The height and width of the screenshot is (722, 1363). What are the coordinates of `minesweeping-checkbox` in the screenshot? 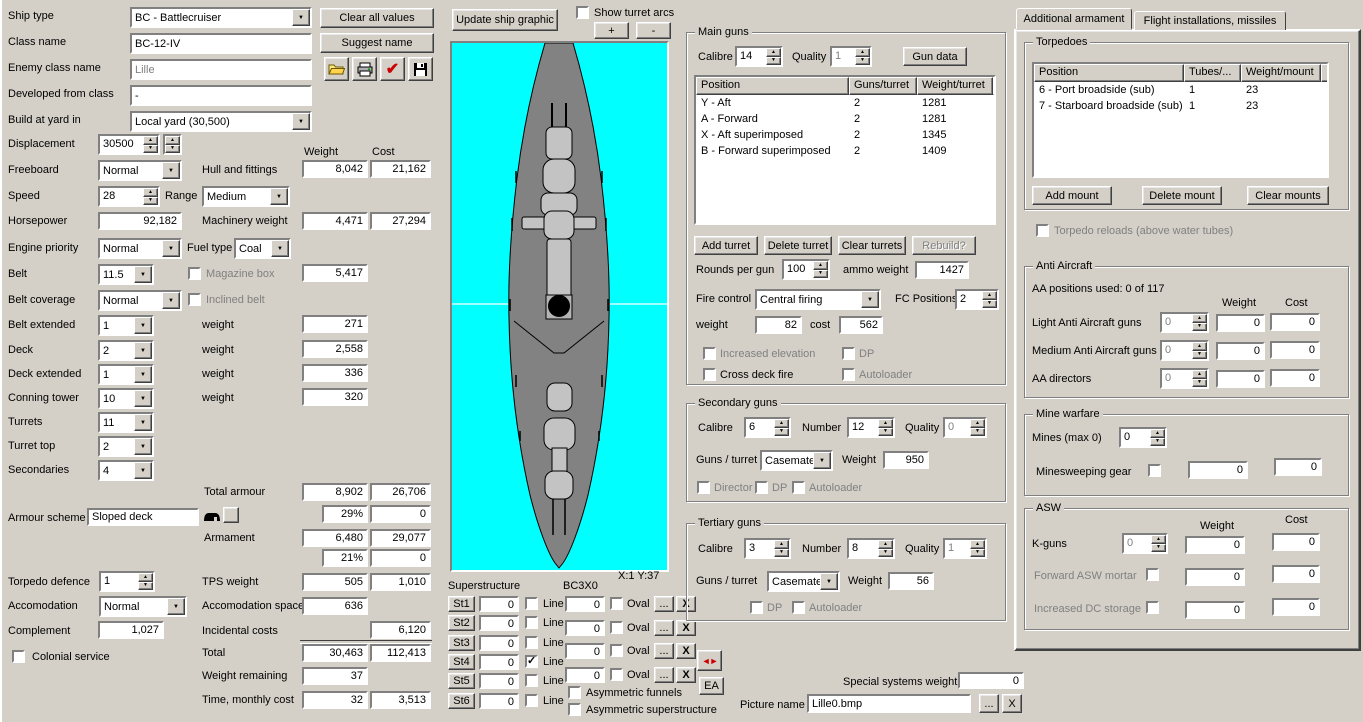 It's located at (1154, 470).